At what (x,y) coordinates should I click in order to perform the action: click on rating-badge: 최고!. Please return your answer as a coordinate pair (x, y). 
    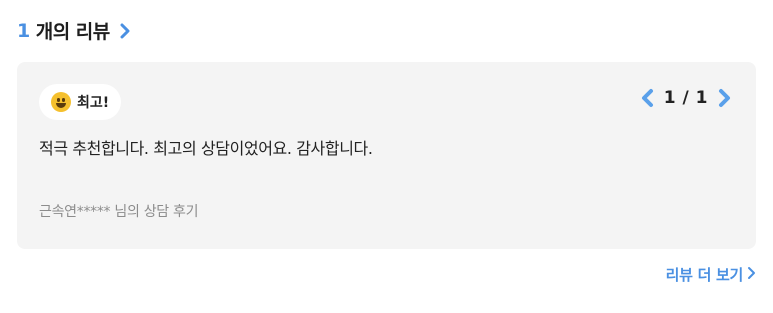
    Looking at the image, I should click on (80, 102).